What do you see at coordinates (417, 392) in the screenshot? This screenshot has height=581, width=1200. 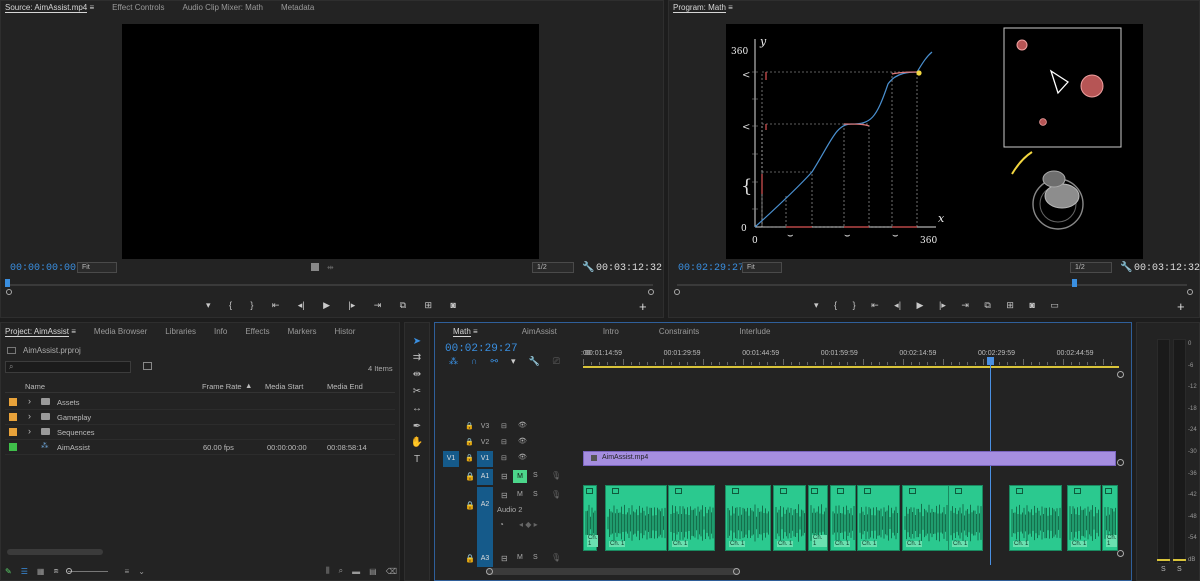 I see `razor-tool-icon: ✂` at bounding box center [417, 392].